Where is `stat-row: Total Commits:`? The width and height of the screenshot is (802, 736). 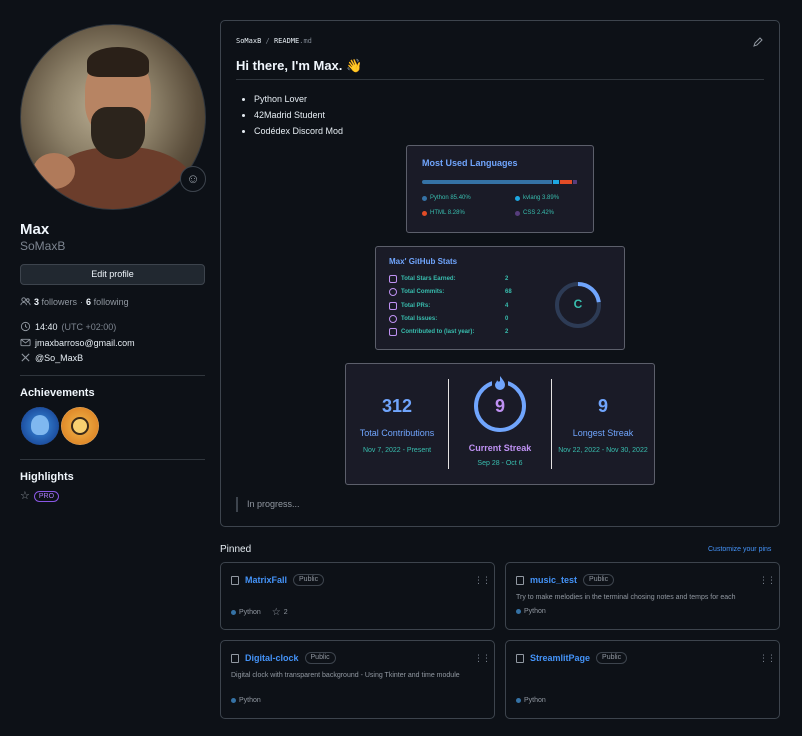 stat-row: Total Commits: is located at coordinates (416, 292).